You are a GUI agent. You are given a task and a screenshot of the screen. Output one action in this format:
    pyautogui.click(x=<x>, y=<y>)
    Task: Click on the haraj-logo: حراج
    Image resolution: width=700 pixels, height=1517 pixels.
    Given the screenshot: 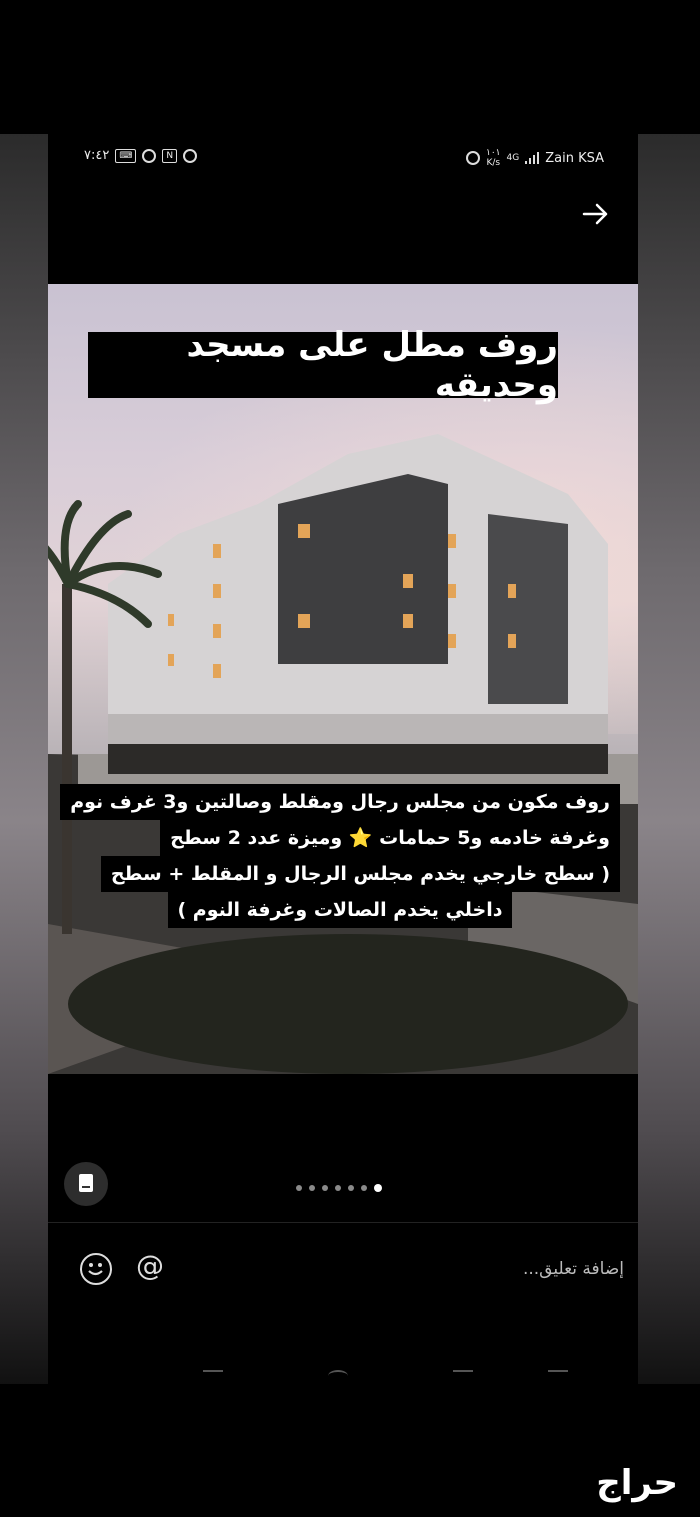 What is the action you would take?
    pyautogui.click(x=637, y=1483)
    